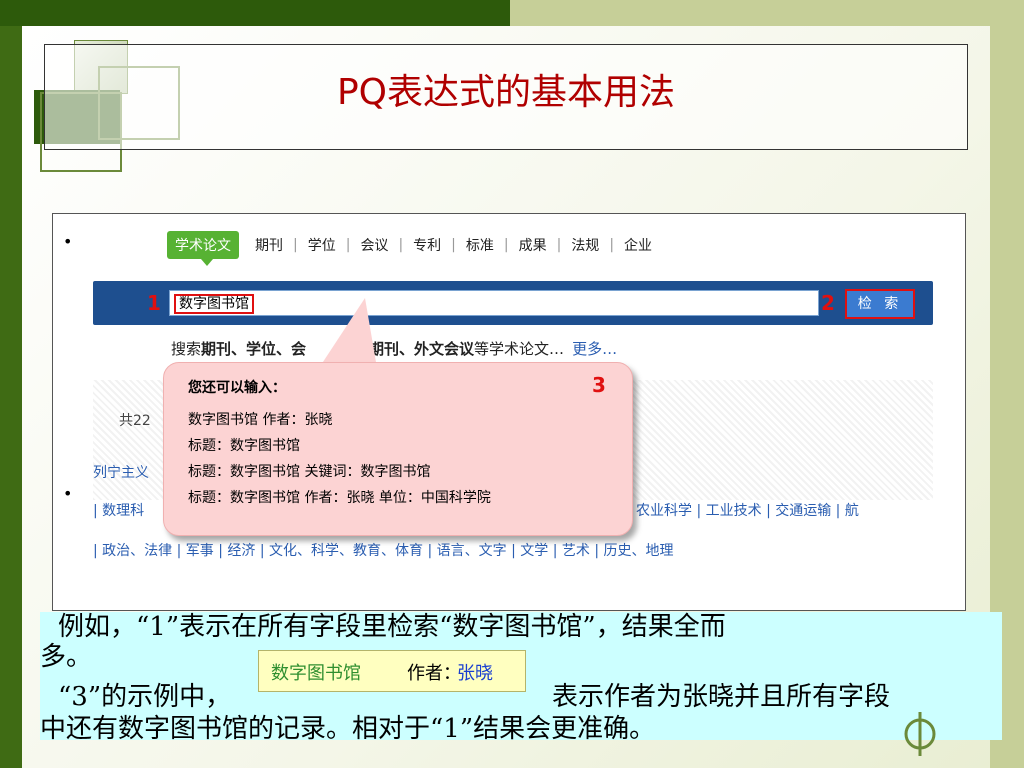  I want to click on explanation-line-1: 例如，“1”表示在所有字段里检索“数字图书馆”，结果全而, so click(392, 627).